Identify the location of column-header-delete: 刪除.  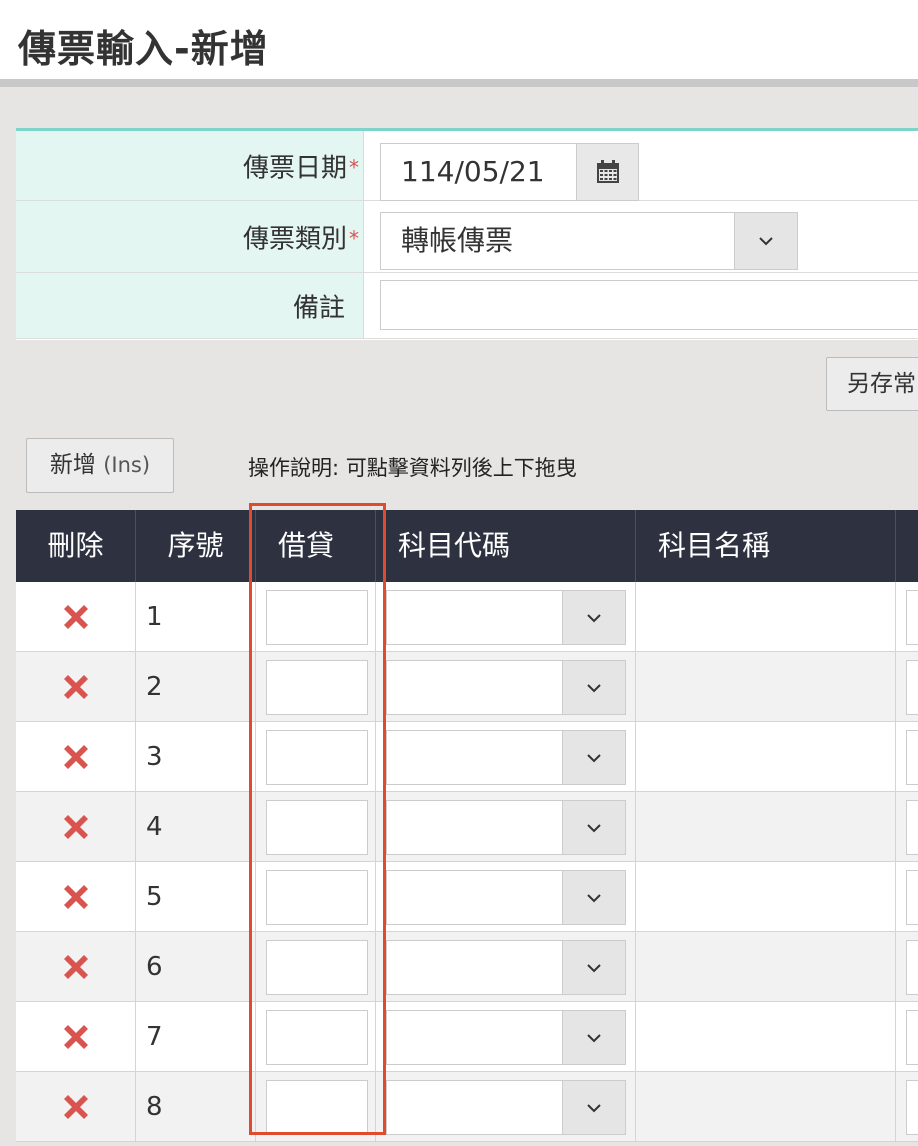
(76, 546).